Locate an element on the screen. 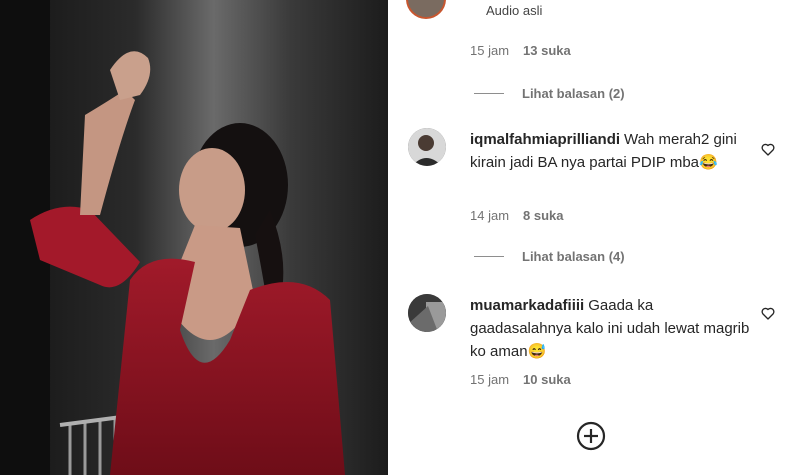 The width and height of the screenshot is (800, 475). view-replies-label: Lihat balasan (2) is located at coordinates (573, 93).